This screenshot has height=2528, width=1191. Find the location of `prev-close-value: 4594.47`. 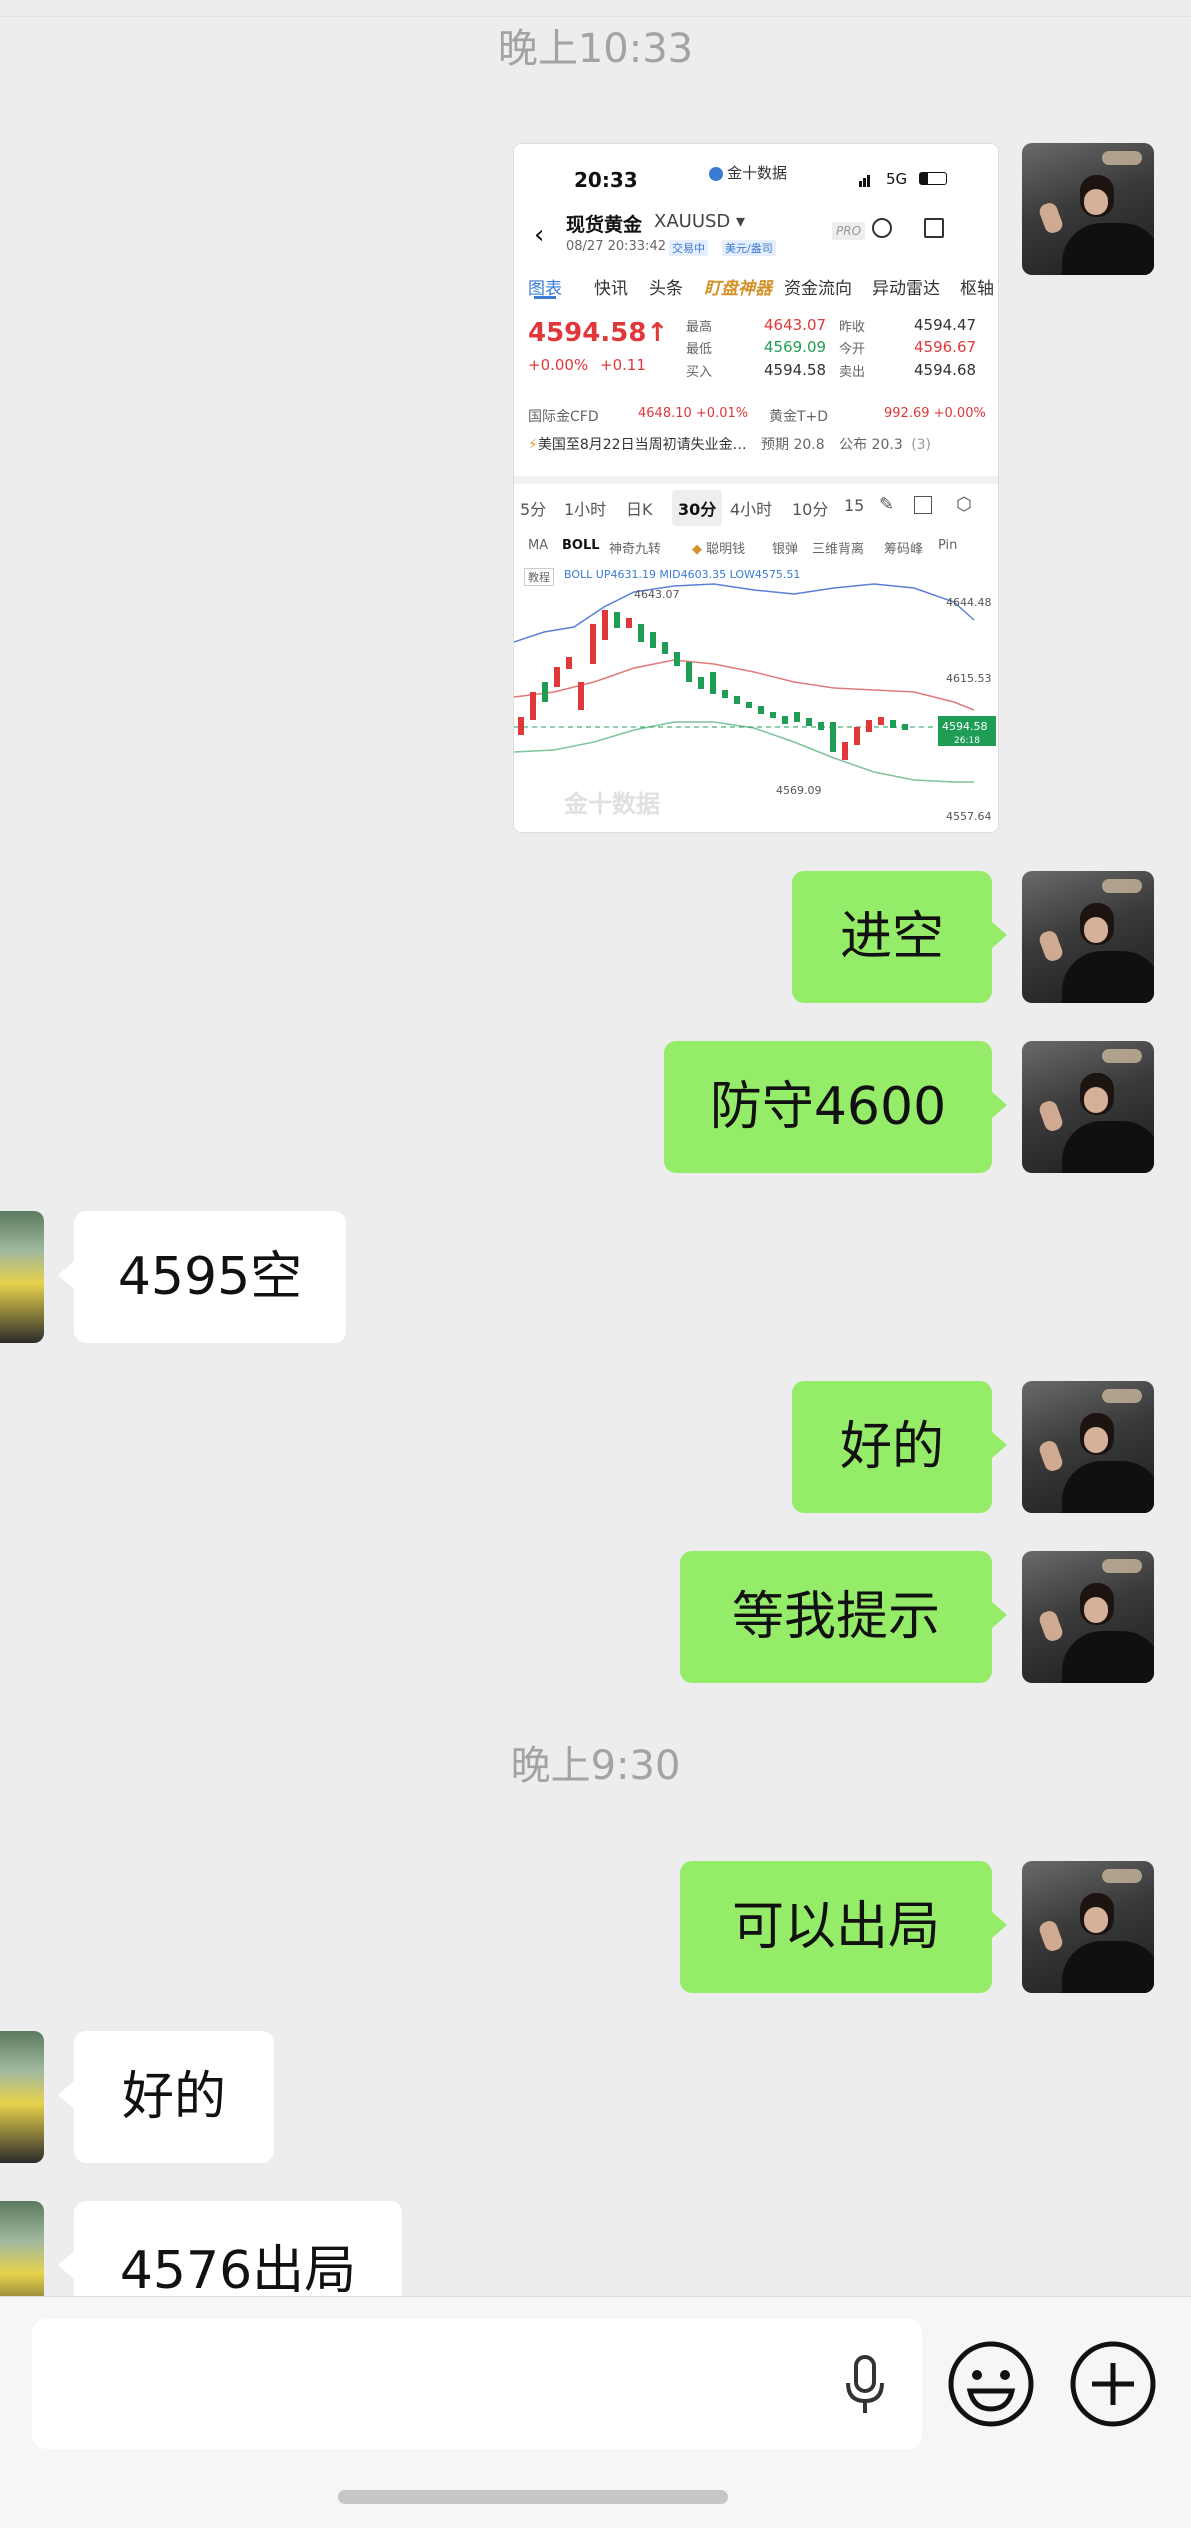

prev-close-value: 4594.47 is located at coordinates (945, 325).